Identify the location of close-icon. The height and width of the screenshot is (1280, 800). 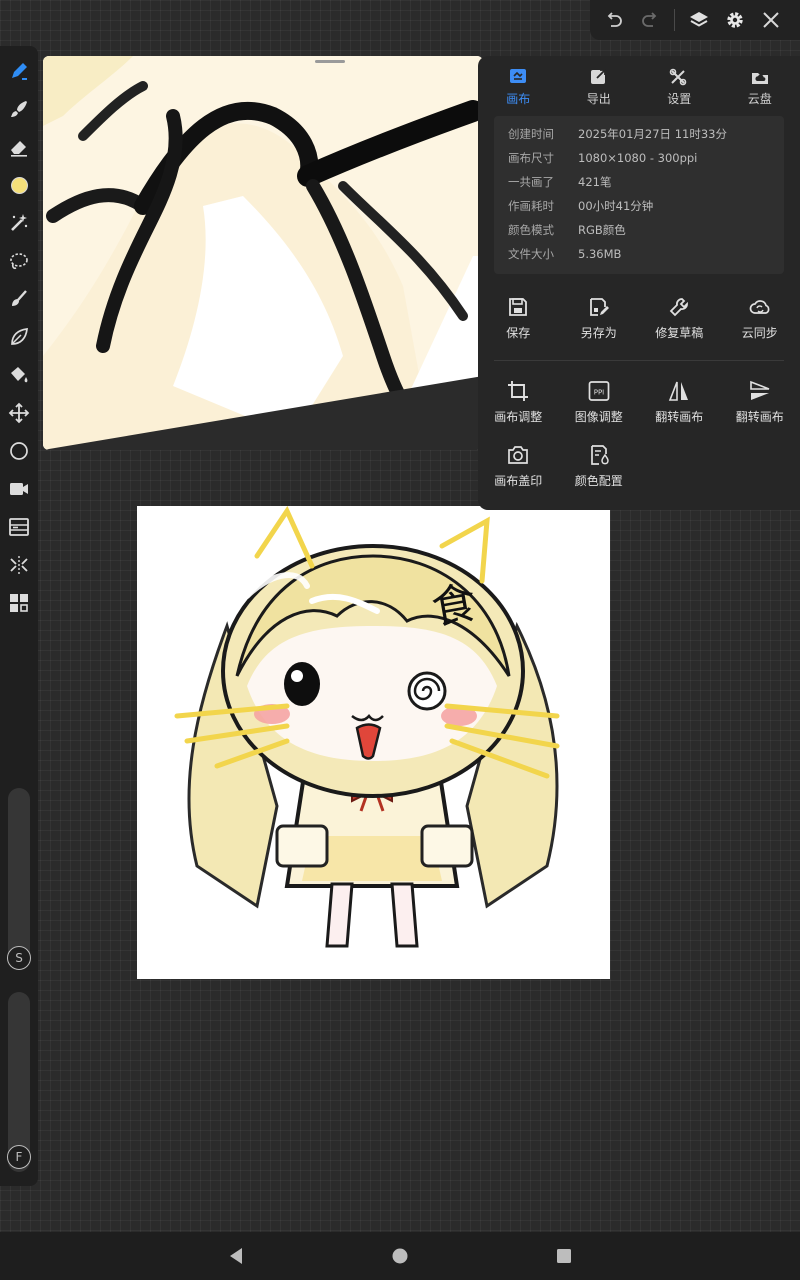
(771, 20).